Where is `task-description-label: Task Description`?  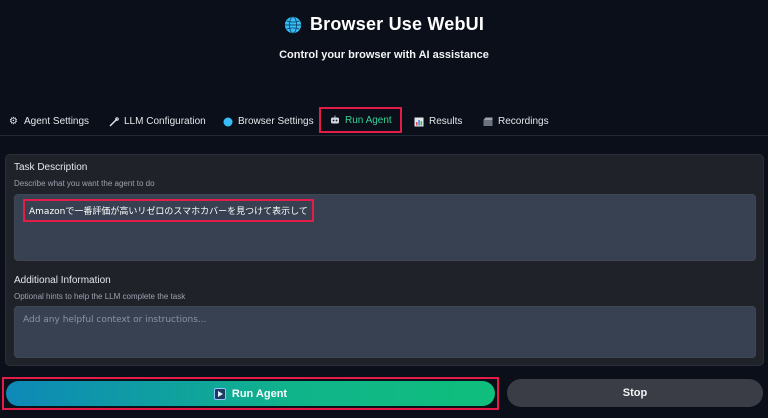 task-description-label: Task Description is located at coordinates (51, 167).